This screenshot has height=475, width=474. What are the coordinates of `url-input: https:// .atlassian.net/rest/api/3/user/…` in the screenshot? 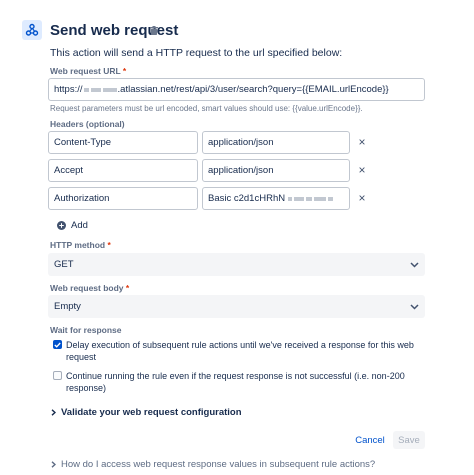 It's located at (236, 89).